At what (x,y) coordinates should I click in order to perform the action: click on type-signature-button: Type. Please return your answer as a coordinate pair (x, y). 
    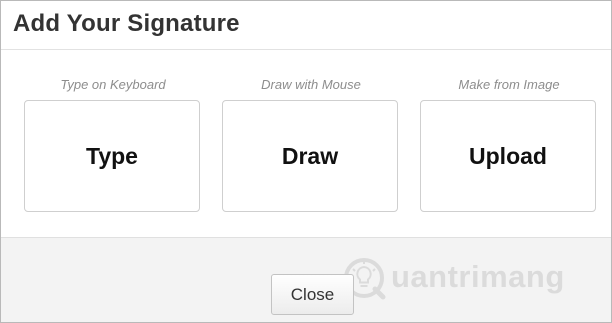
    Looking at the image, I should click on (112, 156).